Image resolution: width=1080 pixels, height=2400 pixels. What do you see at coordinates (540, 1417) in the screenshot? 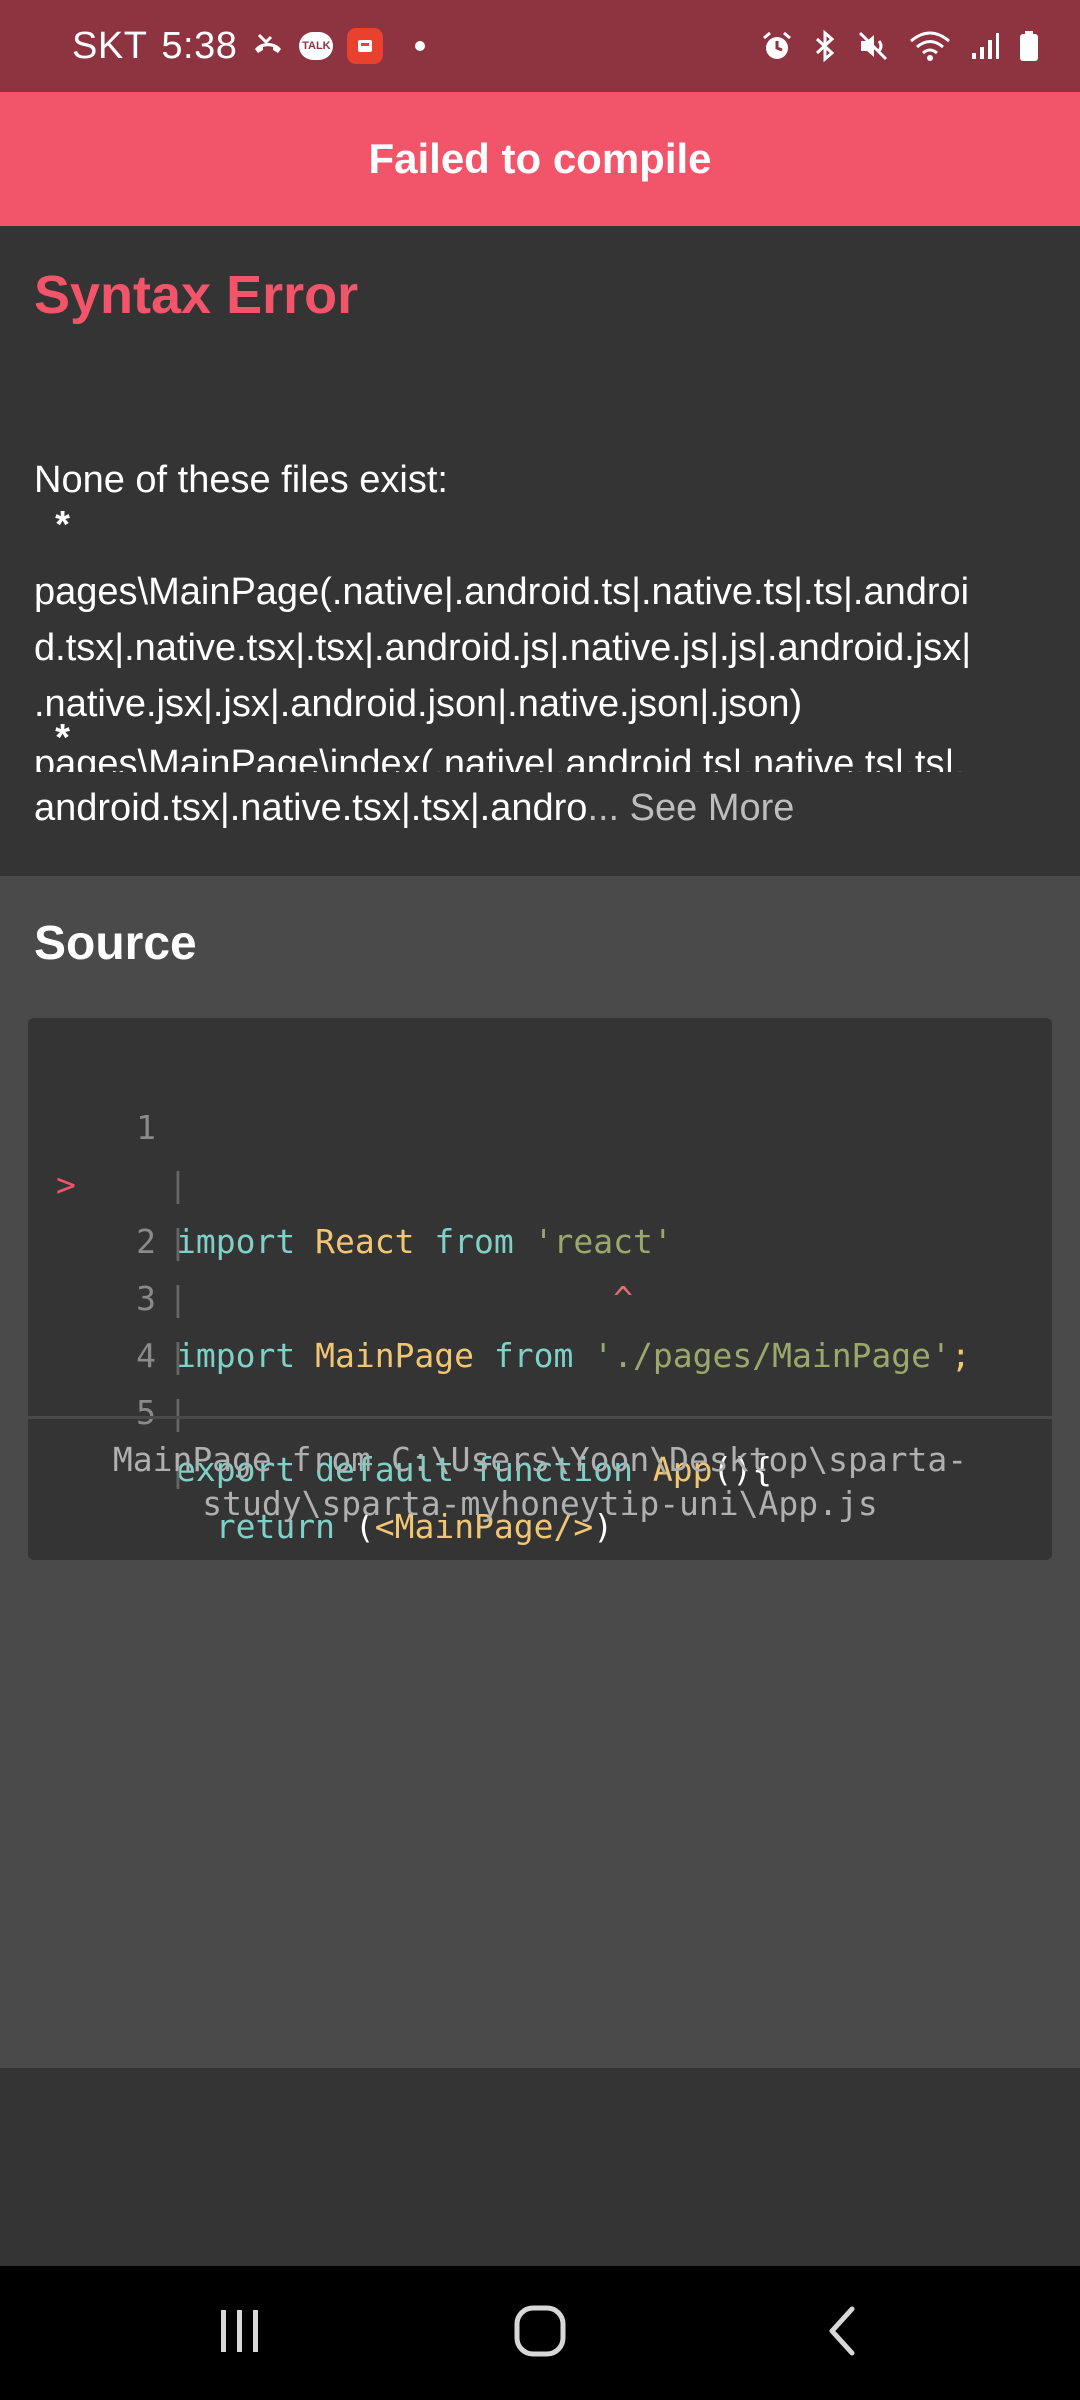
I see `code-divider` at bounding box center [540, 1417].